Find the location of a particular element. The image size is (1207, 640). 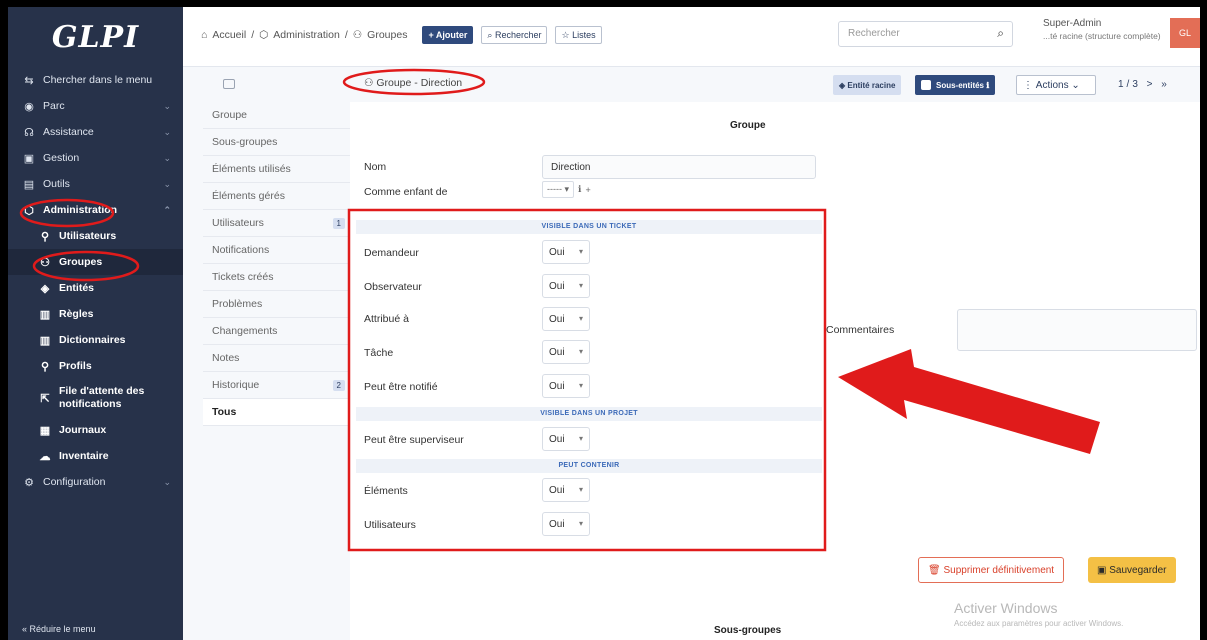

avatar: GL is located at coordinates (1185, 33).